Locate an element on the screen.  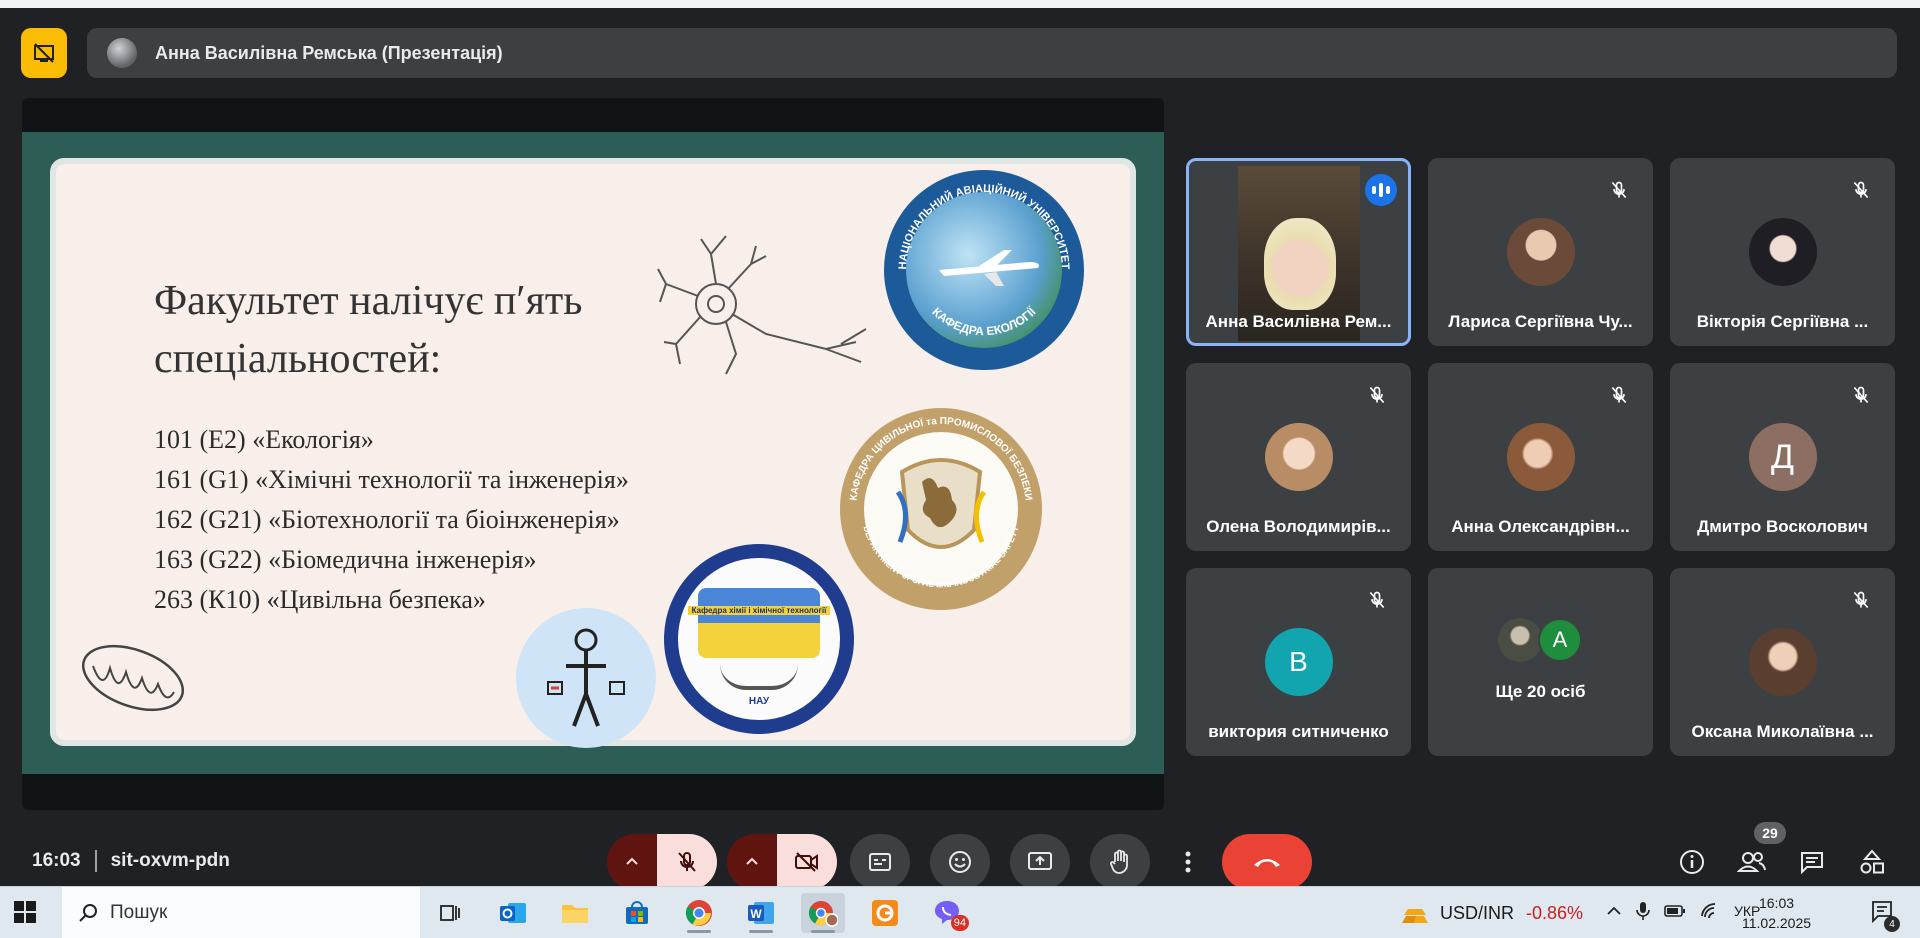
folder-icon is located at coordinates (575, 914).